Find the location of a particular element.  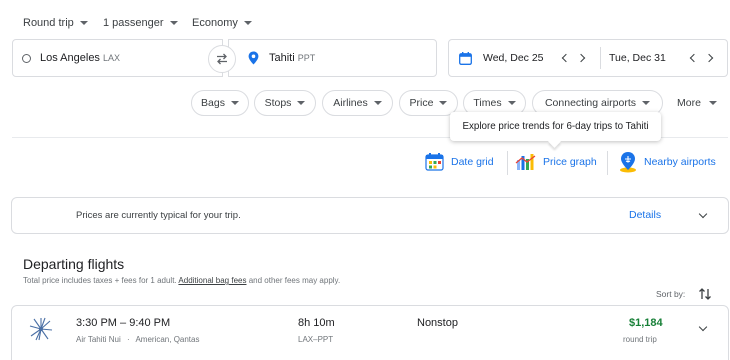

filter-chip-airlines: Airlines is located at coordinates (357, 103).